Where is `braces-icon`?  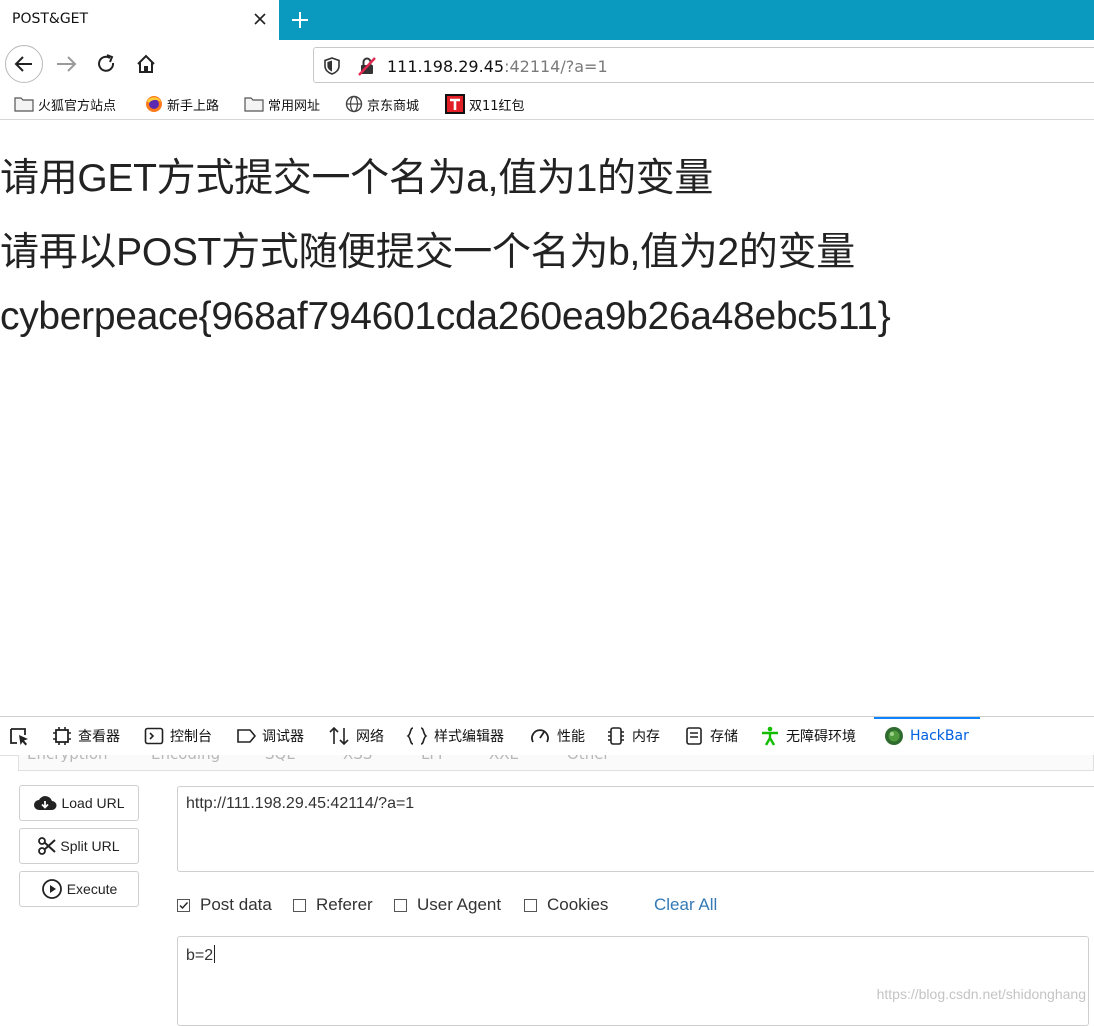
braces-icon is located at coordinates (417, 736).